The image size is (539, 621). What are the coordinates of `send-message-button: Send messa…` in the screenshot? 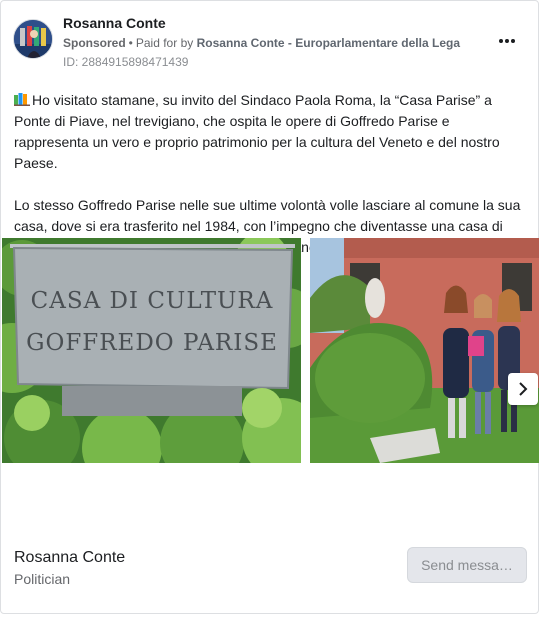 It's located at (467, 565).